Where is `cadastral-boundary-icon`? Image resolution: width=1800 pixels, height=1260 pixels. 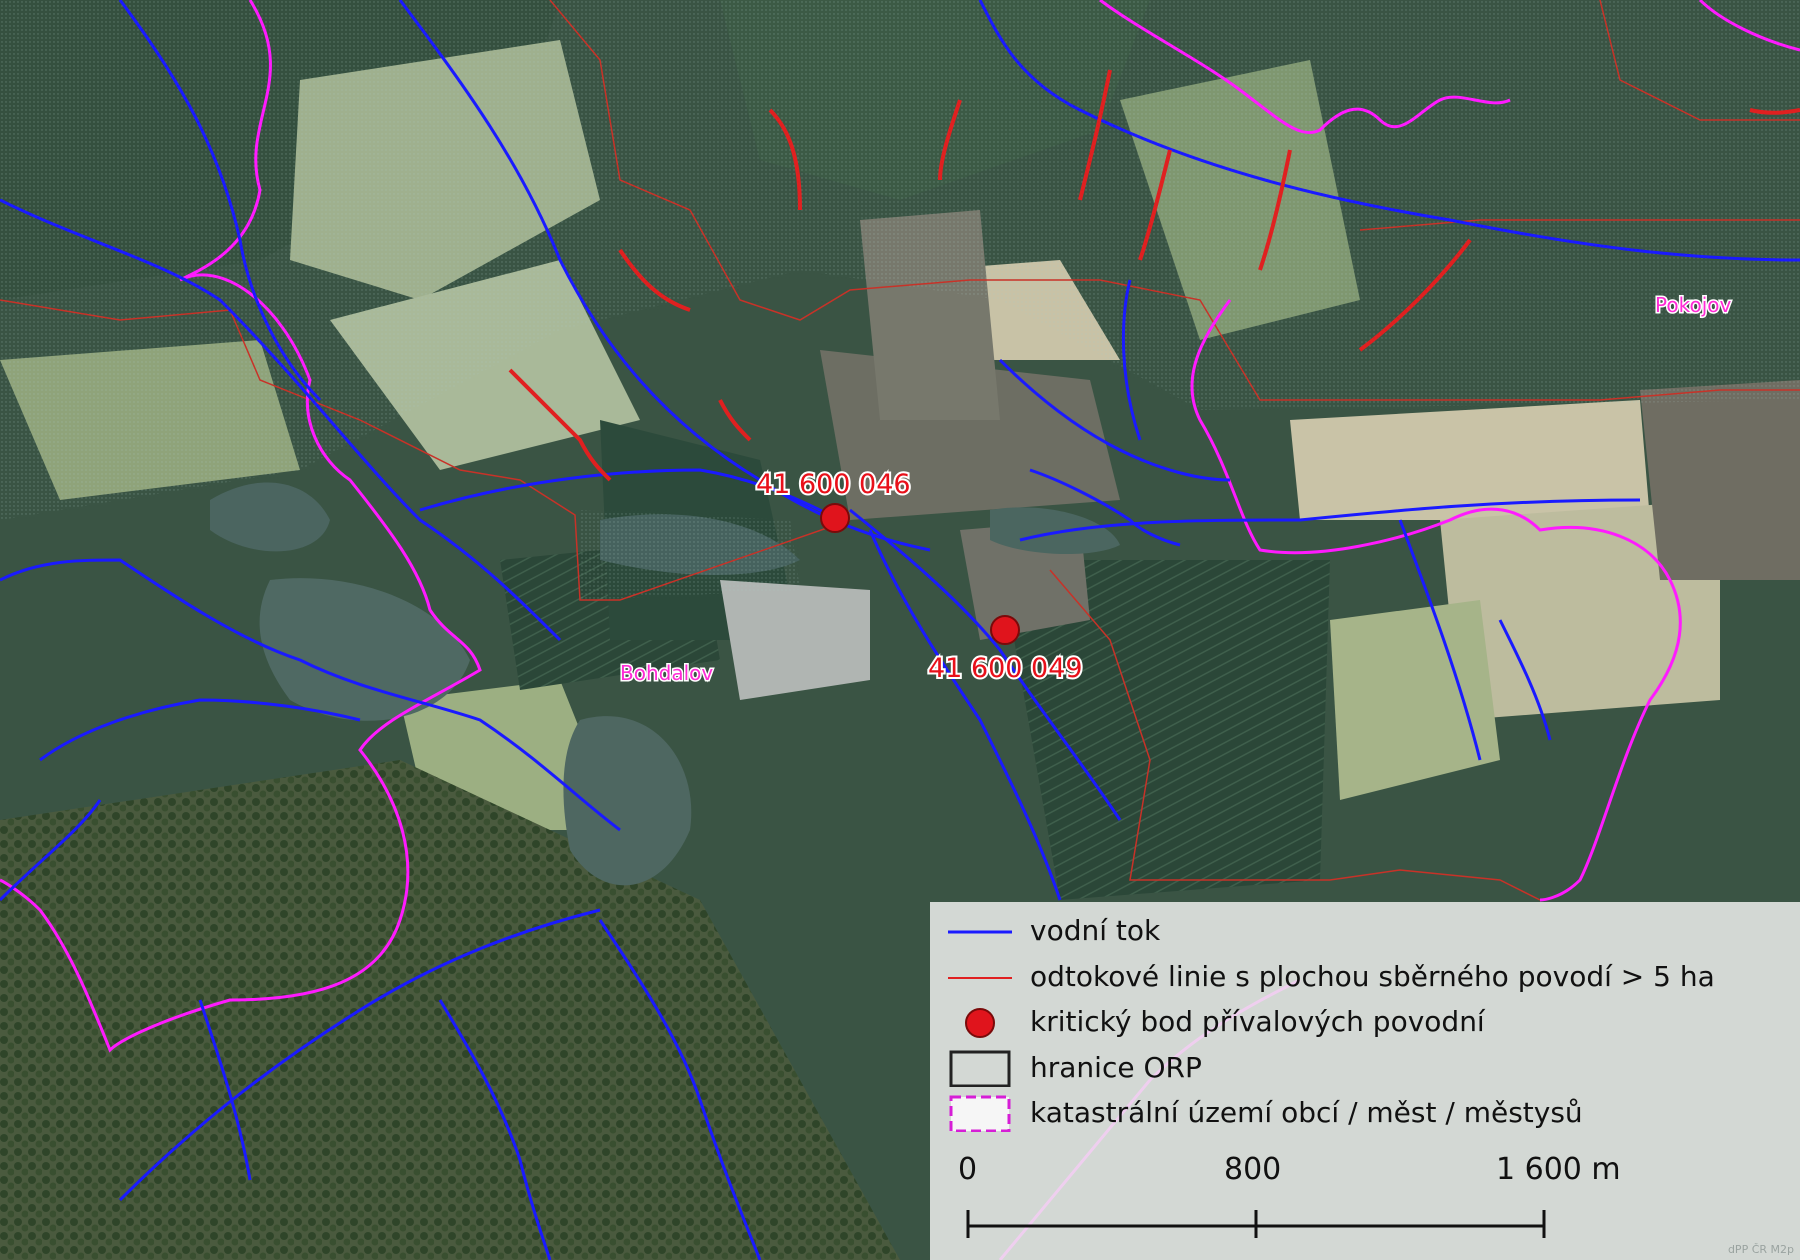
cadastral-boundary-icon is located at coordinates (980, 1113).